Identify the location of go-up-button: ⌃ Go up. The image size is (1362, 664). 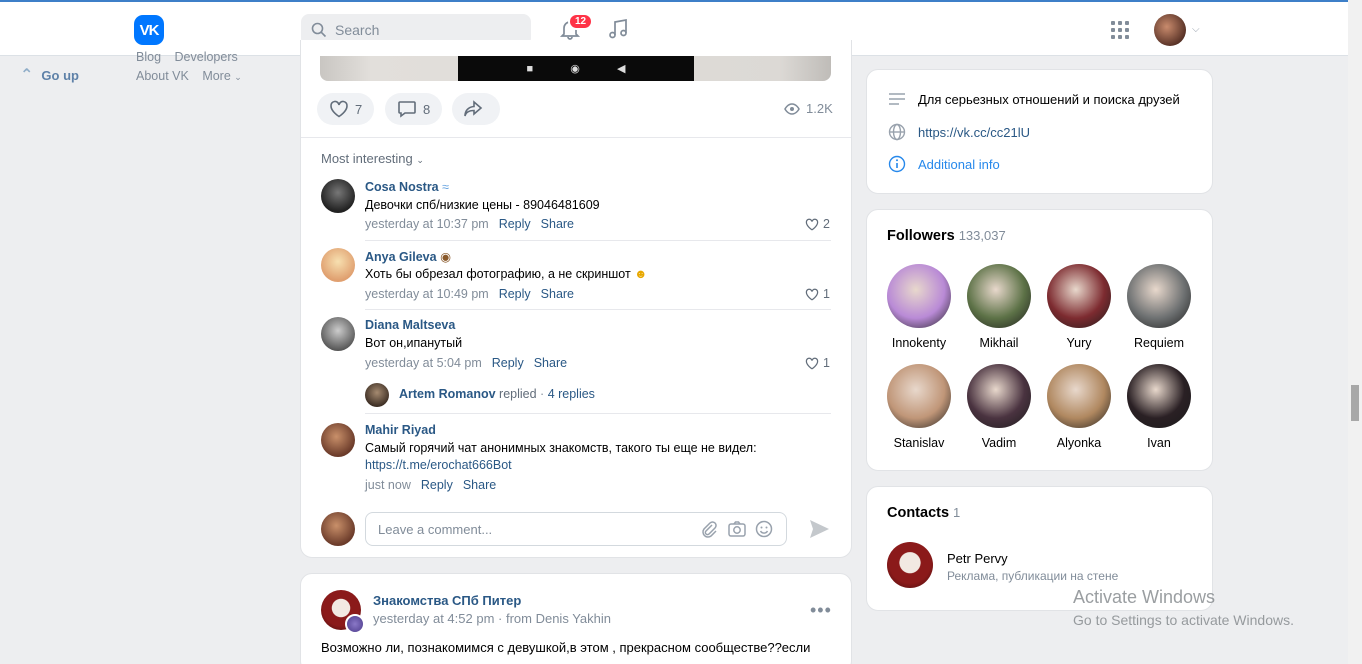
(49, 75).